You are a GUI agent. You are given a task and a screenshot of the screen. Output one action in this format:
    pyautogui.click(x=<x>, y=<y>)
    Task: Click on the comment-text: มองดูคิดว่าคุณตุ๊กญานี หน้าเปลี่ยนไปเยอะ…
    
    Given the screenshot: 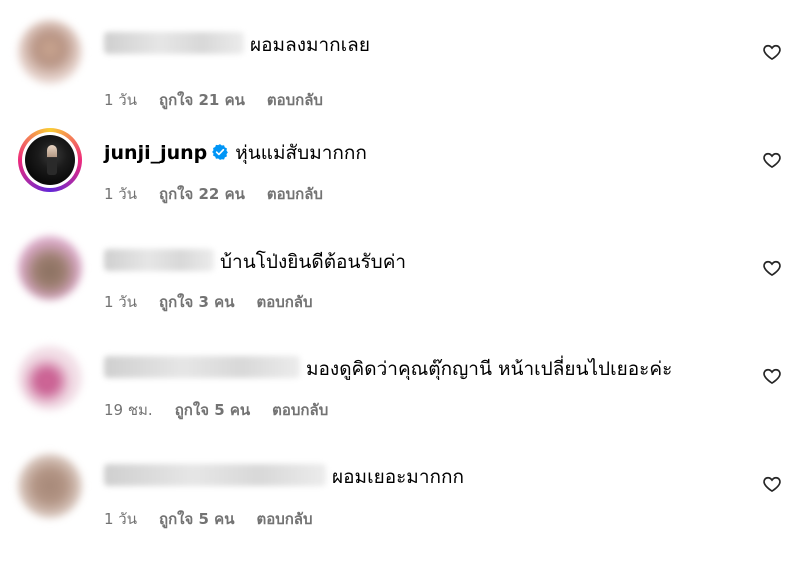 What is the action you would take?
    pyautogui.click(x=489, y=369)
    